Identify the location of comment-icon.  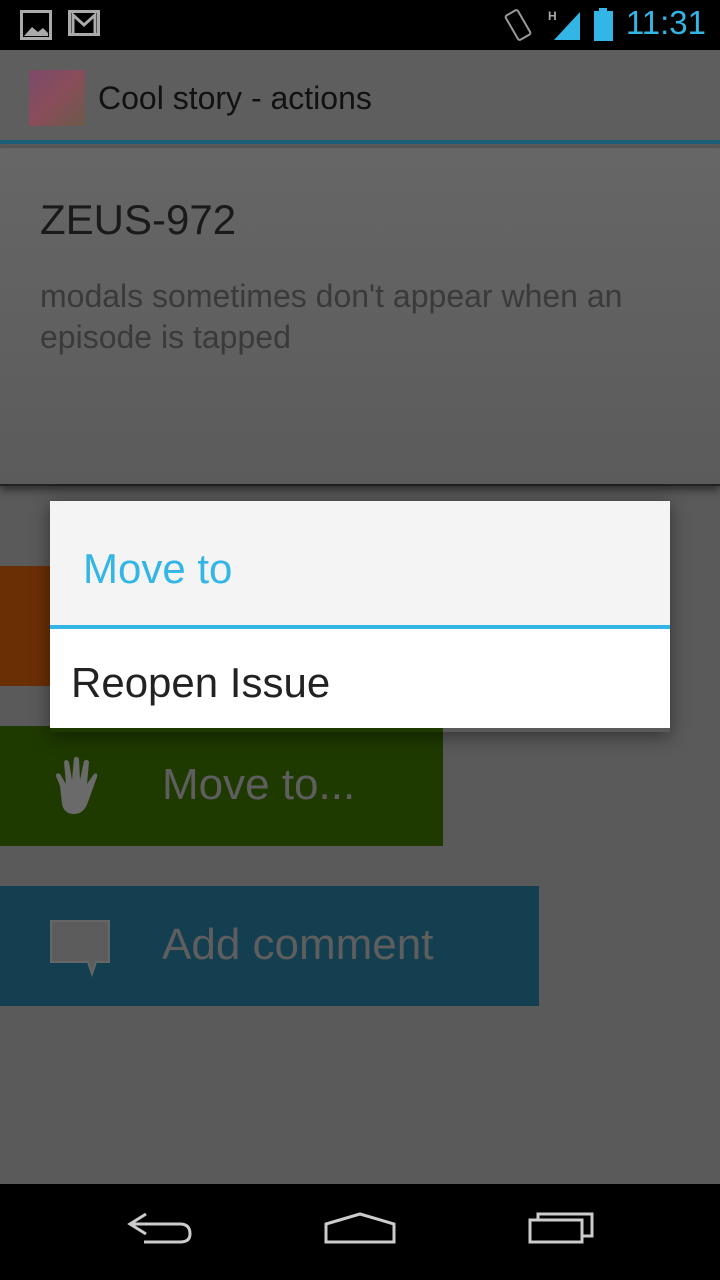
(80, 949).